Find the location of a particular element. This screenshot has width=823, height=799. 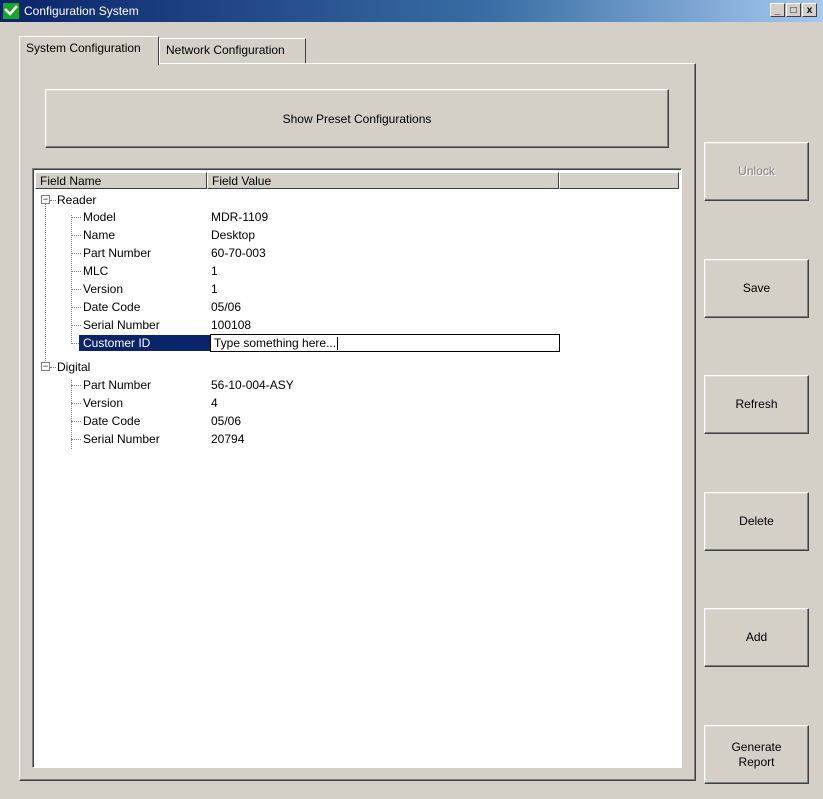

collapse-digital-toggle: − is located at coordinates (45, 366).